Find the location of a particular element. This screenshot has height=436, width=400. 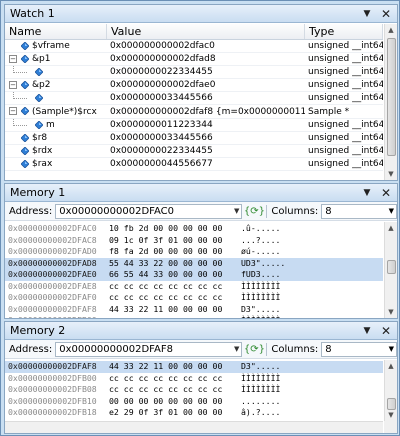

memory1-vertical-scrollbar: ▲ ▼ is located at coordinates (390, 270).